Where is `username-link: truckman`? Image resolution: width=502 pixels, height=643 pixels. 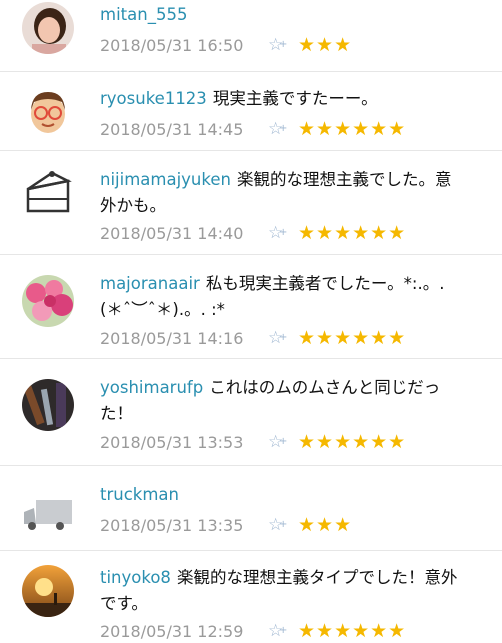 username-link: truckman is located at coordinates (139, 494).